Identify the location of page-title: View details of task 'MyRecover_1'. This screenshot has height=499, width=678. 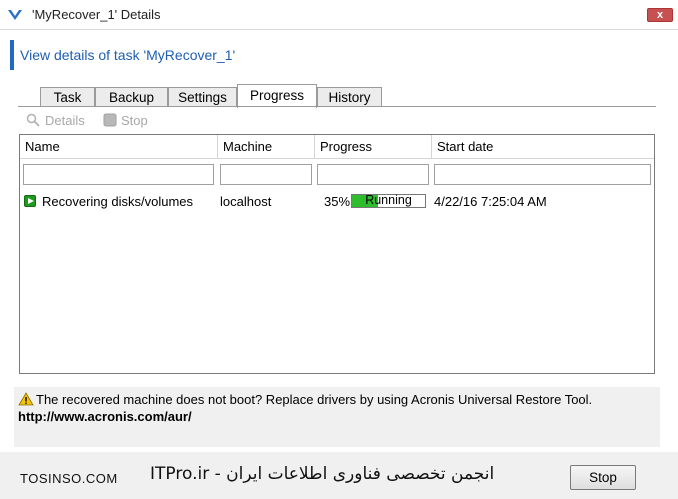
(128, 55).